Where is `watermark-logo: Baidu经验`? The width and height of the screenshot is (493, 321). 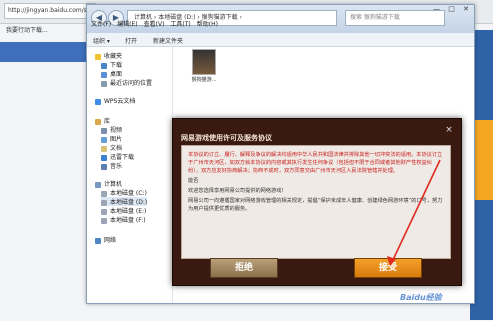 watermark-logo: Baidu经验 is located at coordinates (421, 297).